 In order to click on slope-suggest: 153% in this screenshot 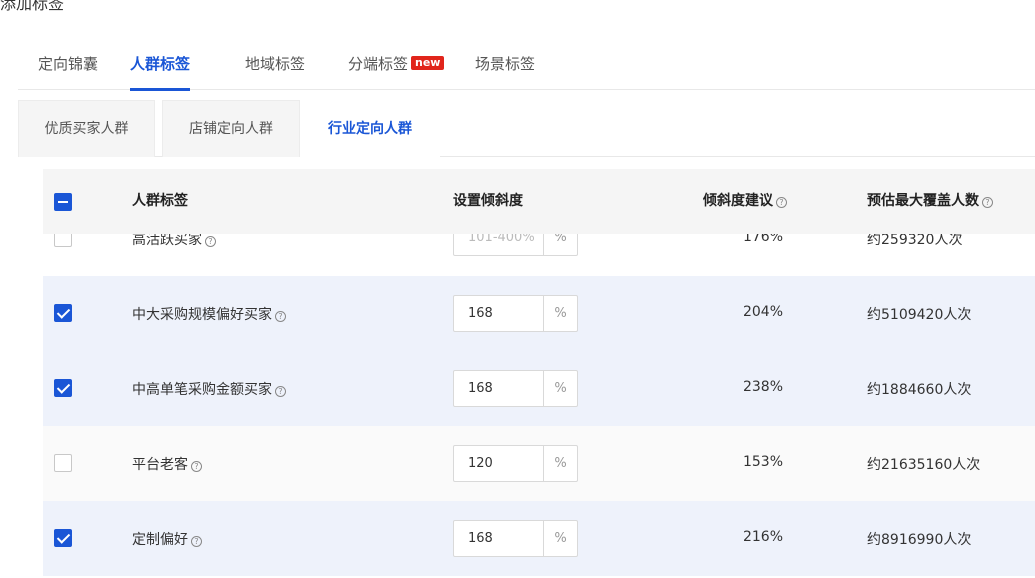, I will do `click(763, 462)`.